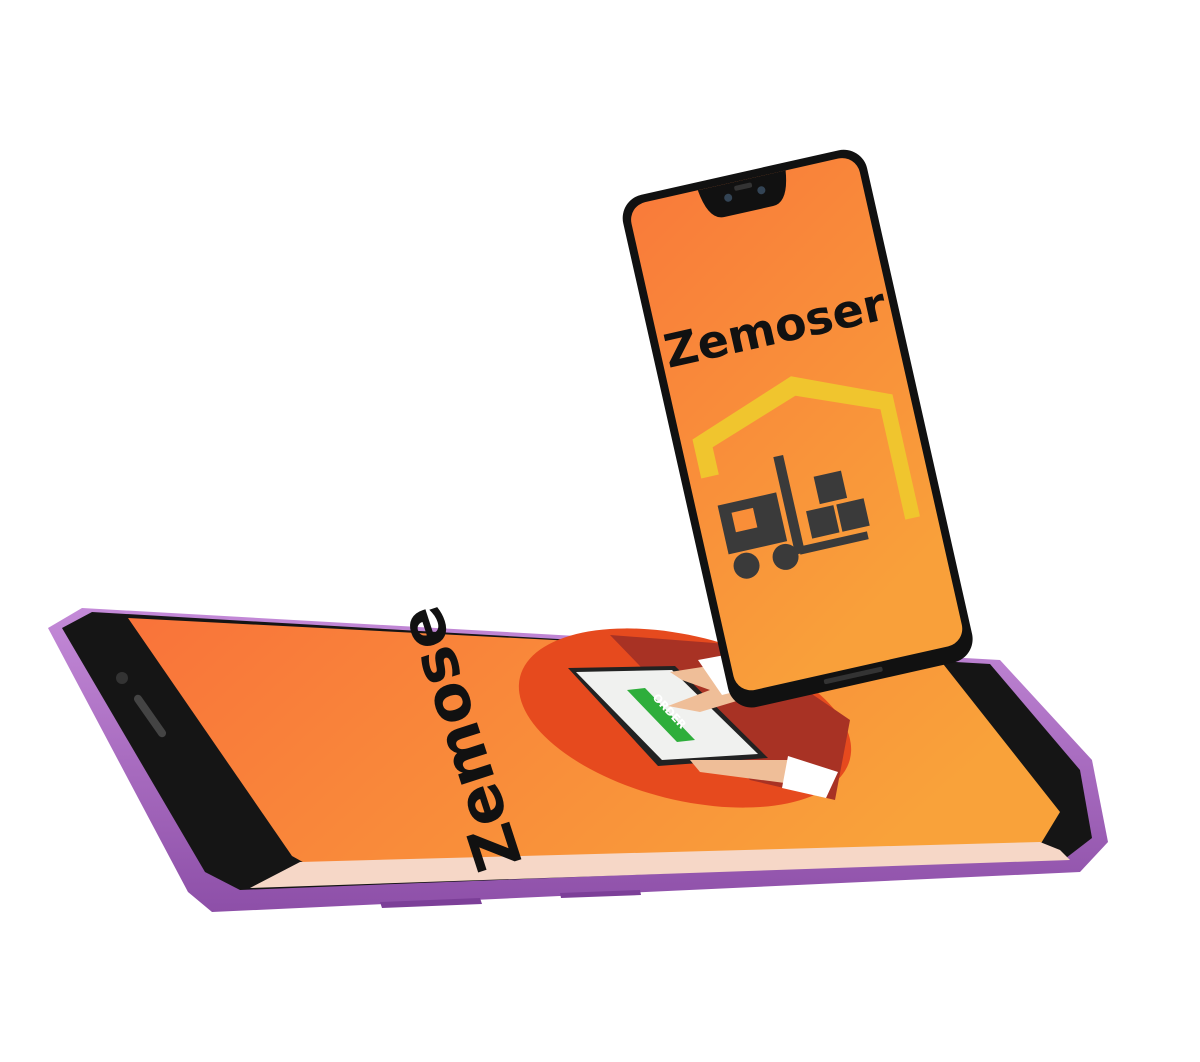 Image resolution: width=1200 pixels, height=1062 pixels. Describe the element at coordinates (122, 678) in the screenshot. I see `camera-icon` at that location.